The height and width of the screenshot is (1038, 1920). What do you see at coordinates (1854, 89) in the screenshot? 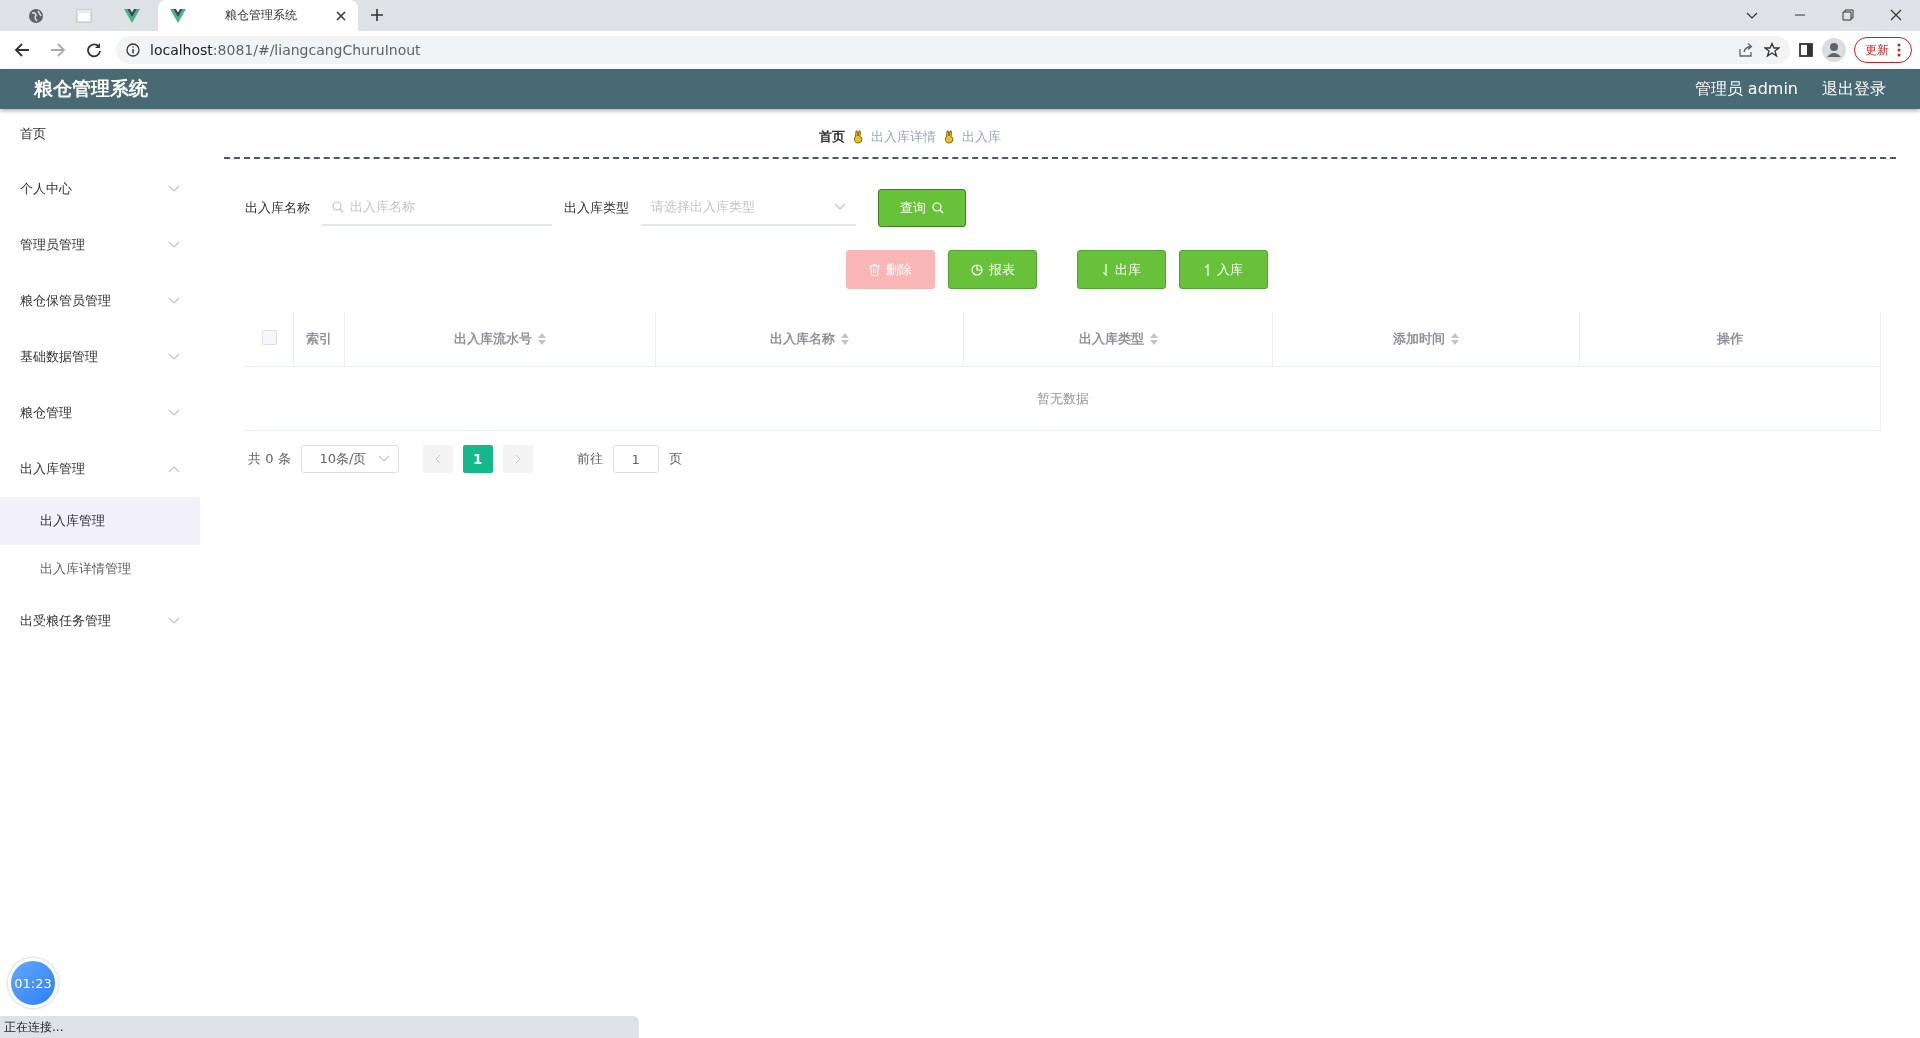
I see `logout-link: 退出登录` at bounding box center [1854, 89].